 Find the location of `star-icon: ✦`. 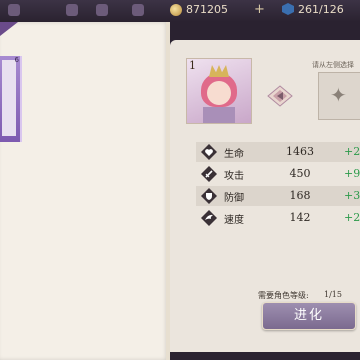

star-icon: ✦ is located at coordinates (338, 95).